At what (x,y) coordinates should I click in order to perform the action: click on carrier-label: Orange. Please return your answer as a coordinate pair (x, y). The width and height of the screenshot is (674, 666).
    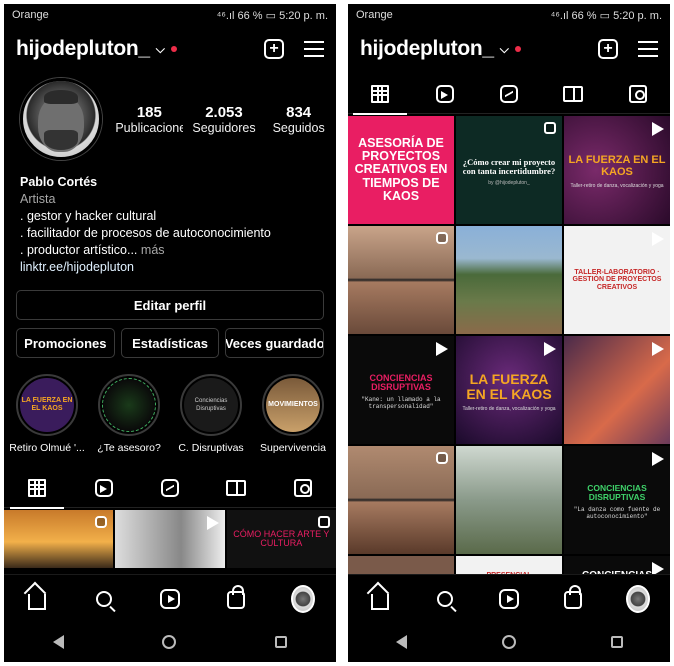
    Looking at the image, I should click on (374, 15).